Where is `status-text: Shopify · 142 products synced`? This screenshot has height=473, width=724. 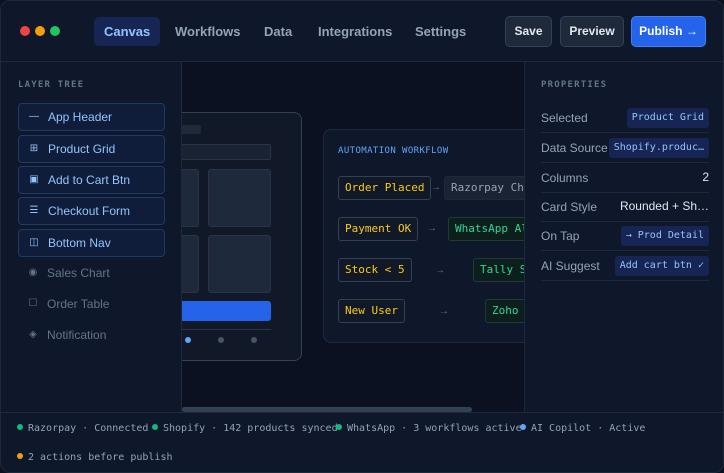
status-text: Shopify · 142 products synced is located at coordinates (250, 428).